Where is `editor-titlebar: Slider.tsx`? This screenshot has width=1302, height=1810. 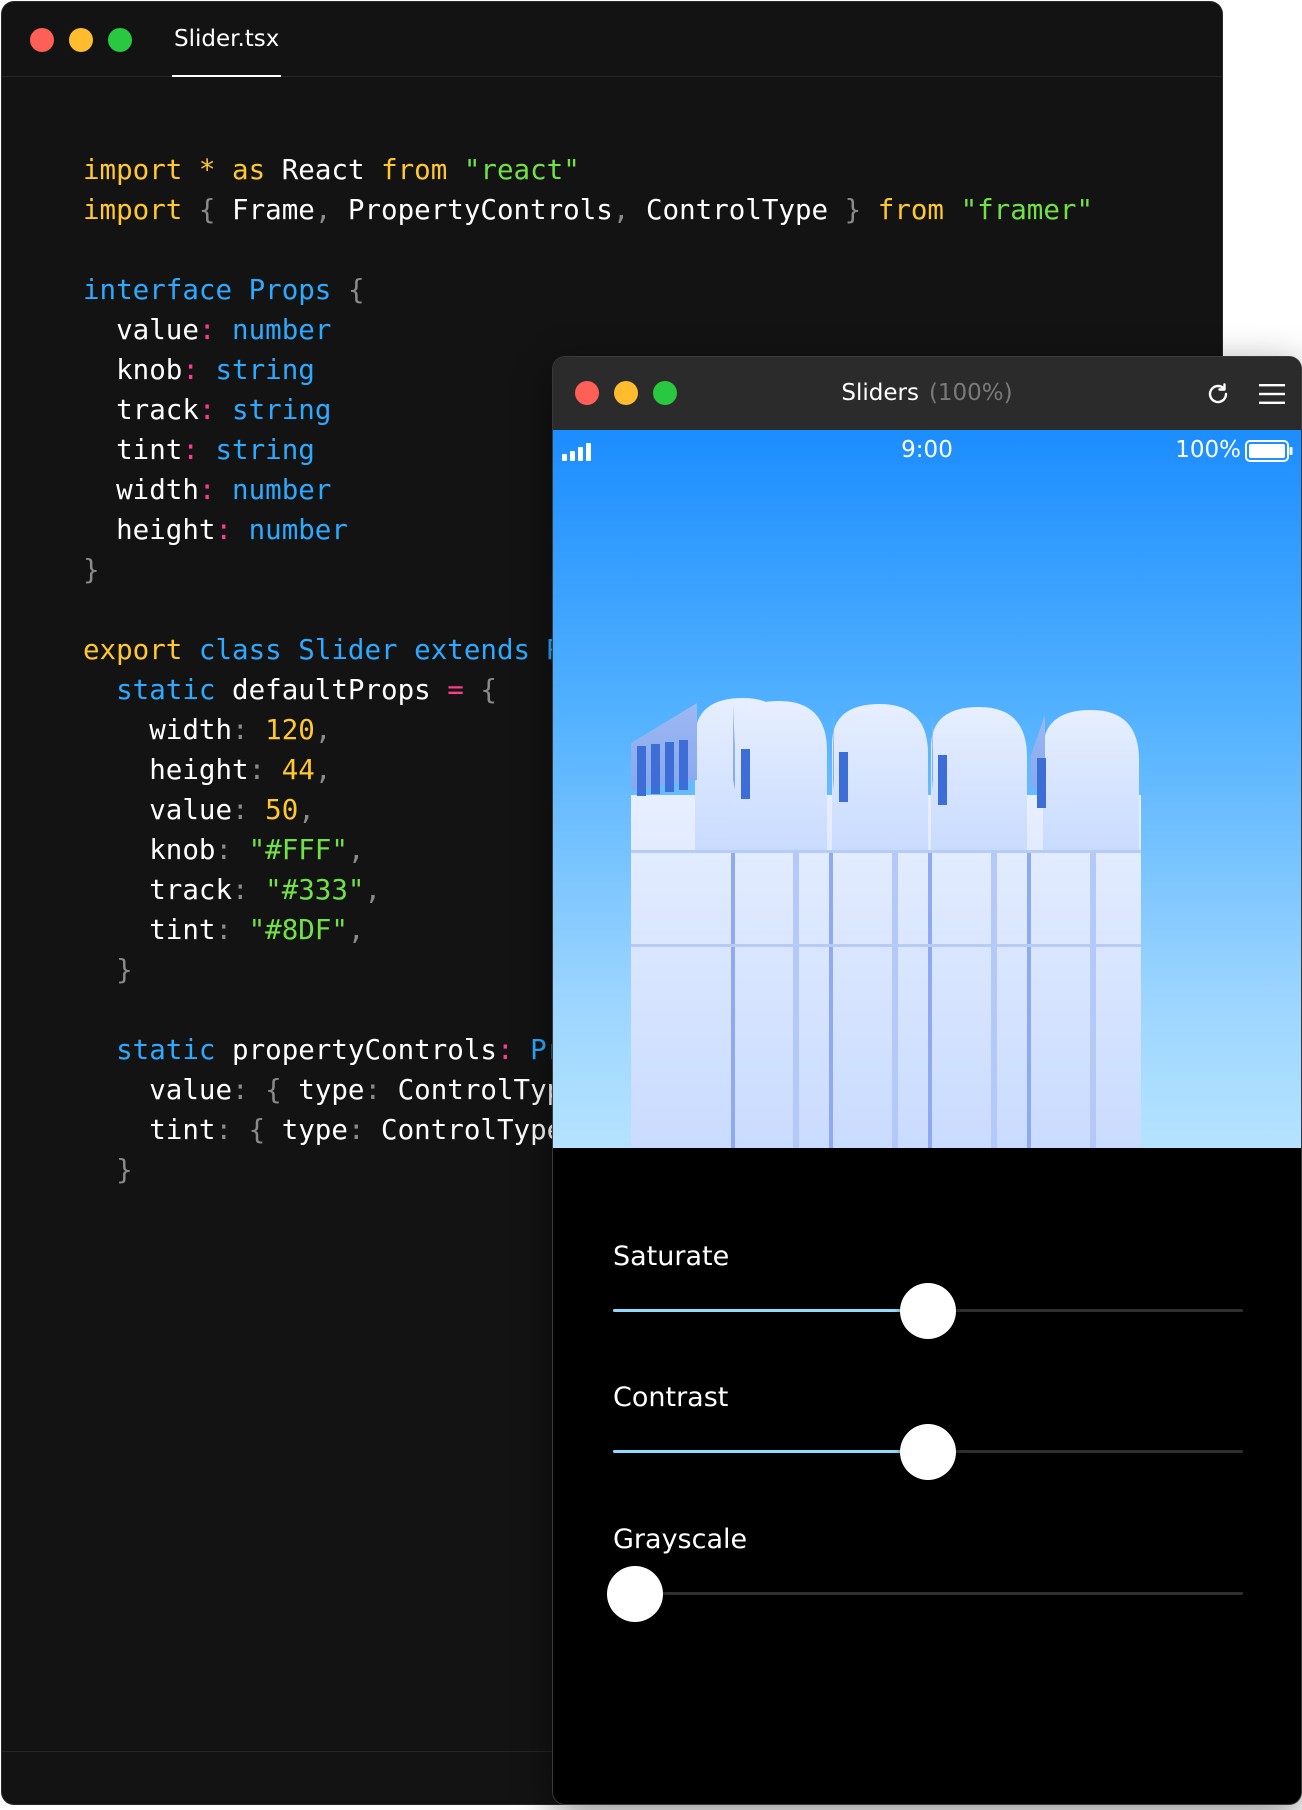
editor-titlebar: Slider.tsx is located at coordinates (612, 39).